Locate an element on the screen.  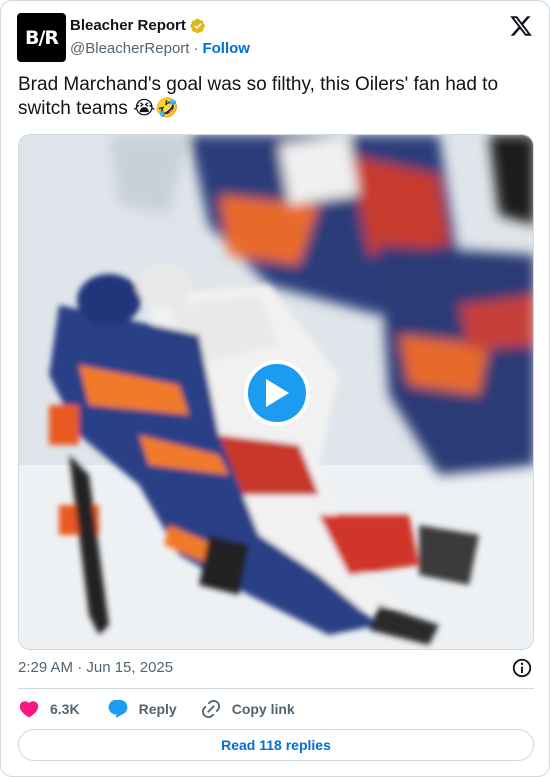
tweet-timestamp: 2:29 AM · Jun 15, 2025 is located at coordinates (95, 667).